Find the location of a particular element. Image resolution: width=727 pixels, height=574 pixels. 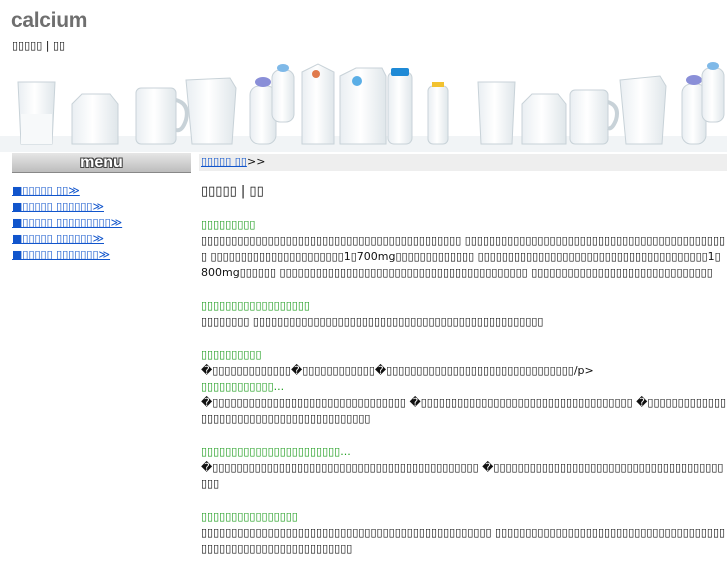

section-heading: ▯▯▯▯▯▯▯▯▯▯▯▯▯▯▯▯ is located at coordinates (249, 516).